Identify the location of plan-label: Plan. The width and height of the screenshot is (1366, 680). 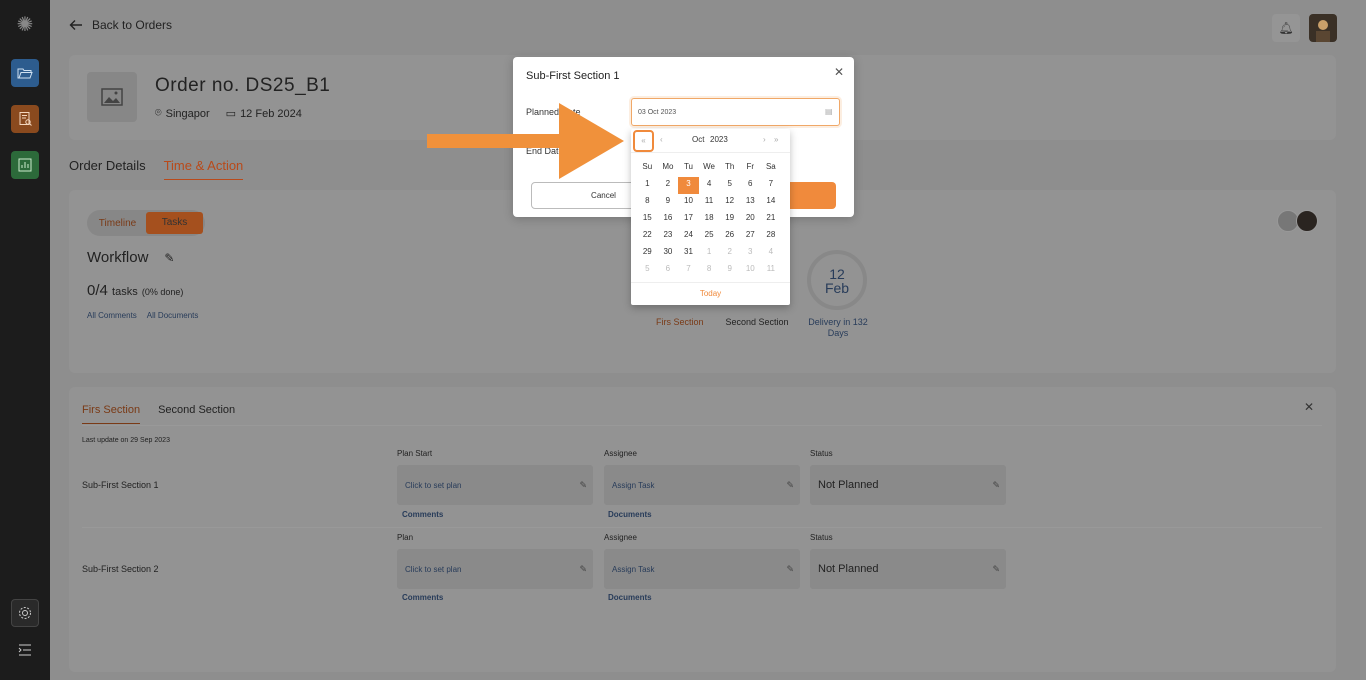
(405, 537).